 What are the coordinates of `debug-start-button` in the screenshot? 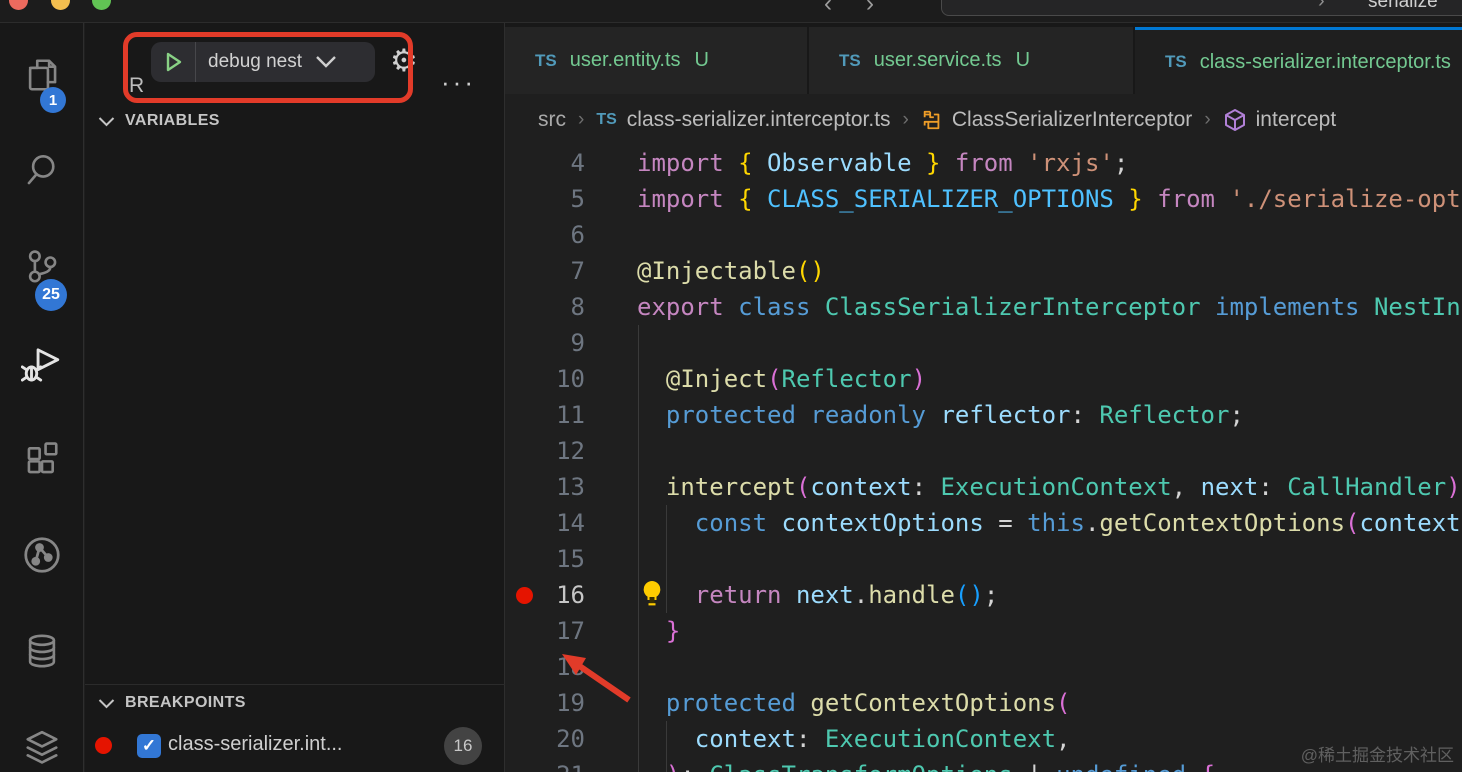 It's located at (173, 62).